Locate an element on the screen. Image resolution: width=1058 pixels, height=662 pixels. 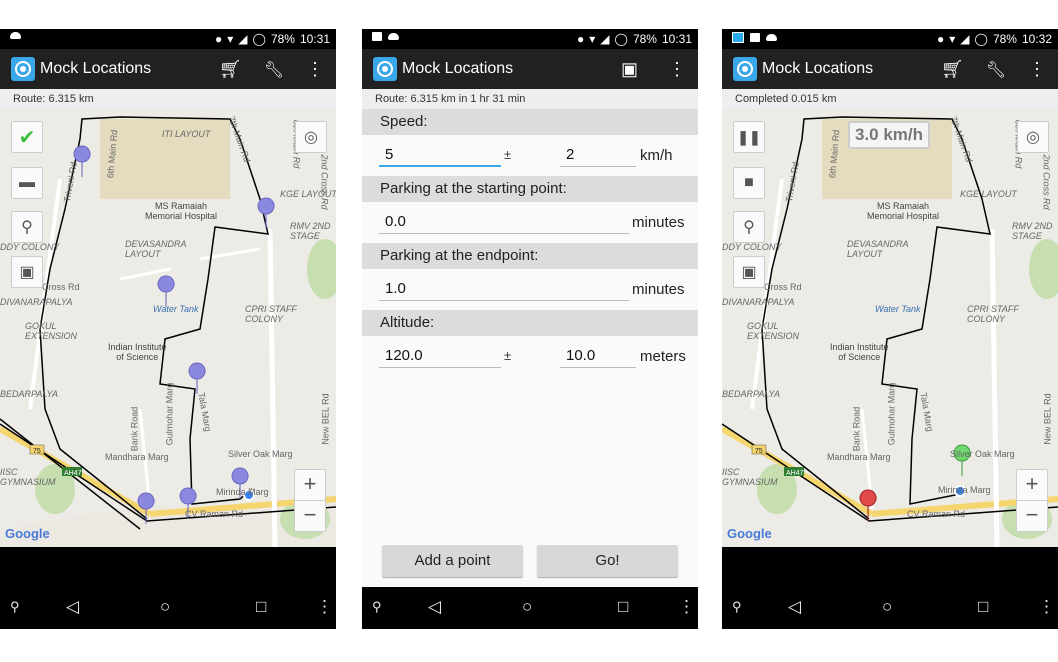
image-icon is located at coordinates (377, 36).